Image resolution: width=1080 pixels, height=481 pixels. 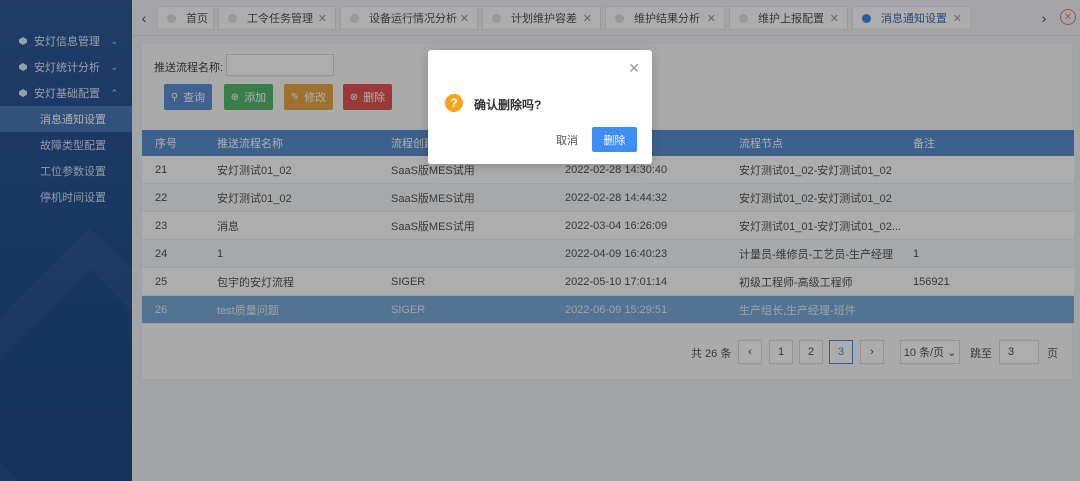 What do you see at coordinates (454, 103) in the screenshot?
I see `question-icon: ?` at bounding box center [454, 103].